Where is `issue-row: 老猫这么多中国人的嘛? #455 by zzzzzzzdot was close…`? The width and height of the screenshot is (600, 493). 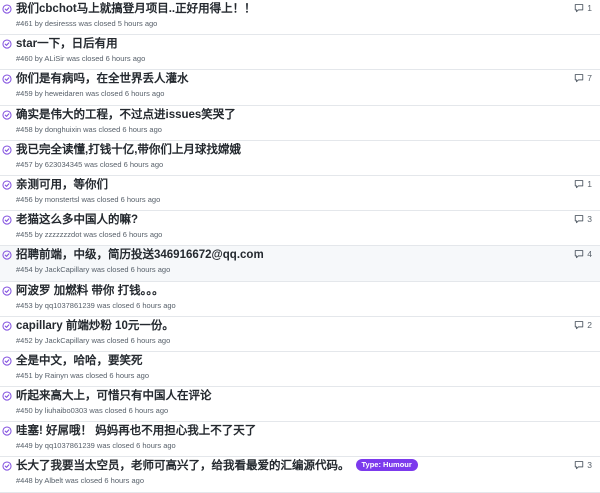
issue-row: 老猫这么多中国人的嘛? #455 by zzzzzzzdot was close… is located at coordinates (300, 229).